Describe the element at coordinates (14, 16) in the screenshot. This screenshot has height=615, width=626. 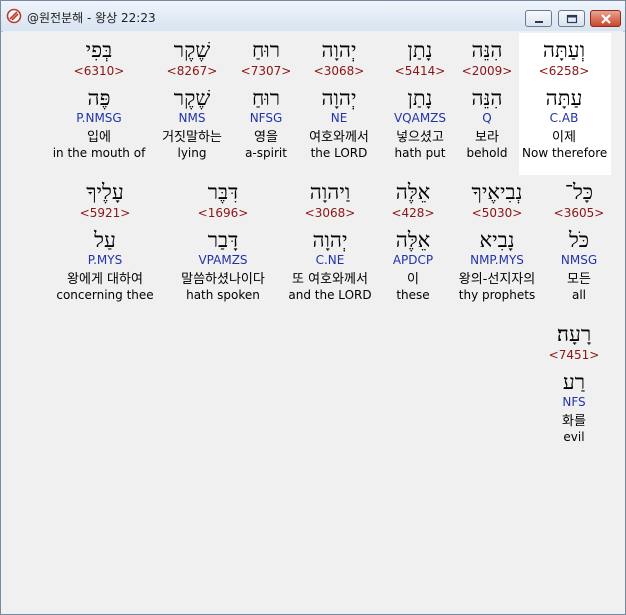
I see `app-emblem-icon` at that location.